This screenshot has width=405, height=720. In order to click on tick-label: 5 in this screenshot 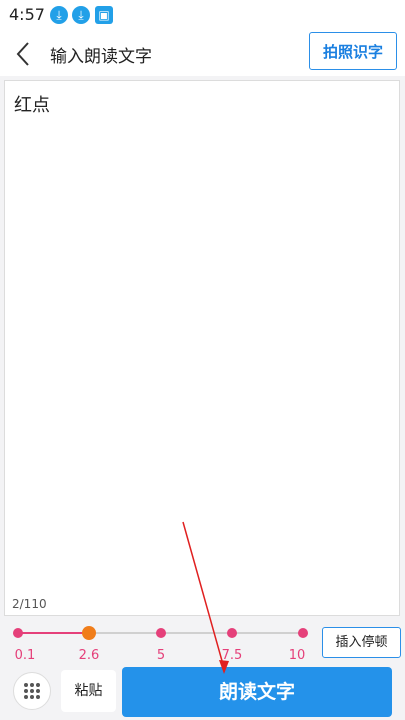, I will do `click(161, 655)`.